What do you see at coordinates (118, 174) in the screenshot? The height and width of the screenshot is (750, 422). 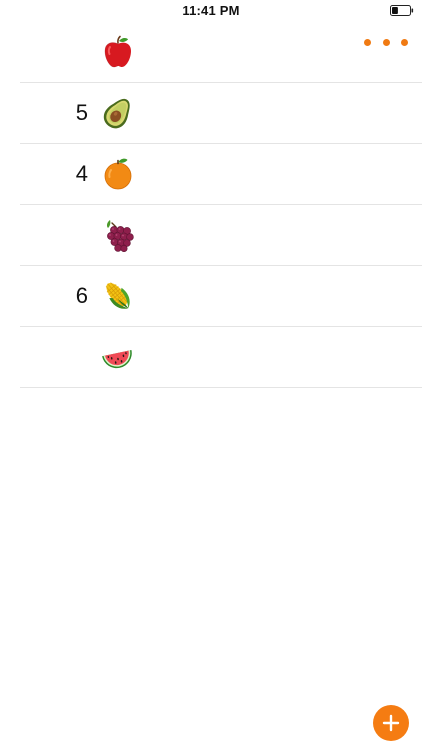 I see `orange-icon` at bounding box center [118, 174].